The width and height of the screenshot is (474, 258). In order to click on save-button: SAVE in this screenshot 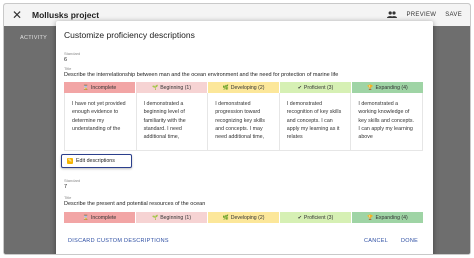, I will do `click(453, 15)`.